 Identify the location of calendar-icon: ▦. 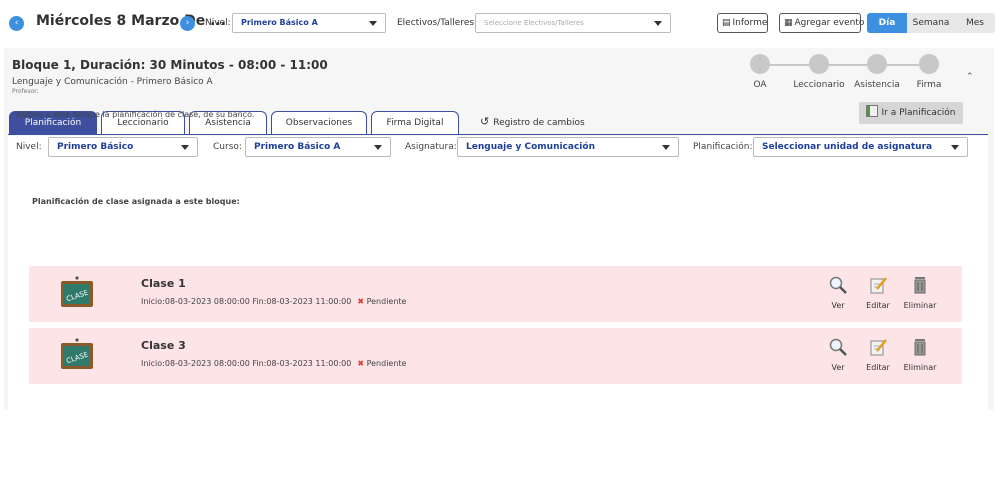
(788, 23).